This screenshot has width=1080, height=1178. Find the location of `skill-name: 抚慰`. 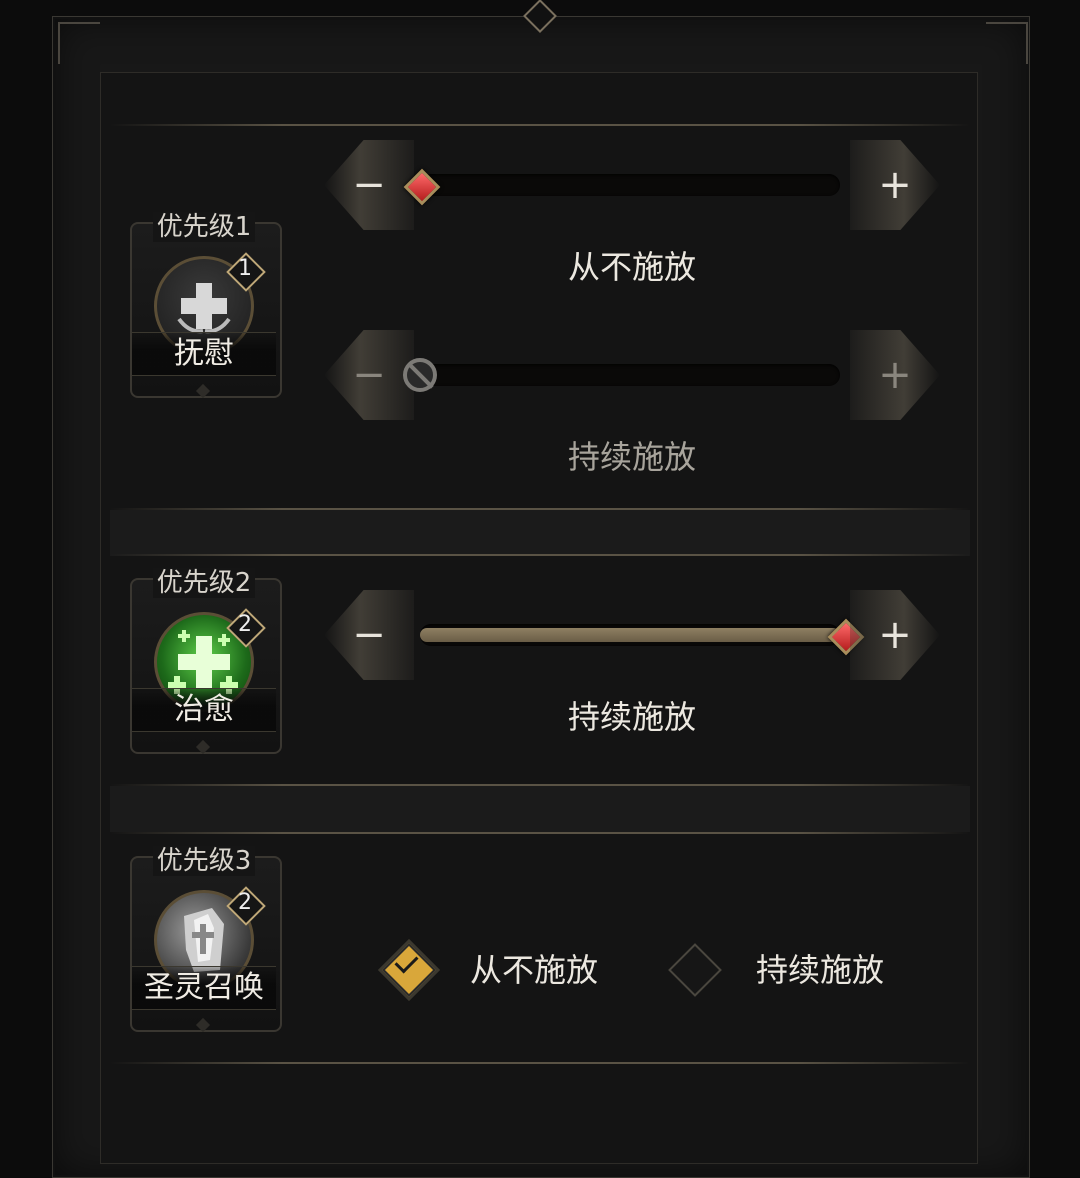

skill-name: 抚慰 is located at coordinates (204, 354).